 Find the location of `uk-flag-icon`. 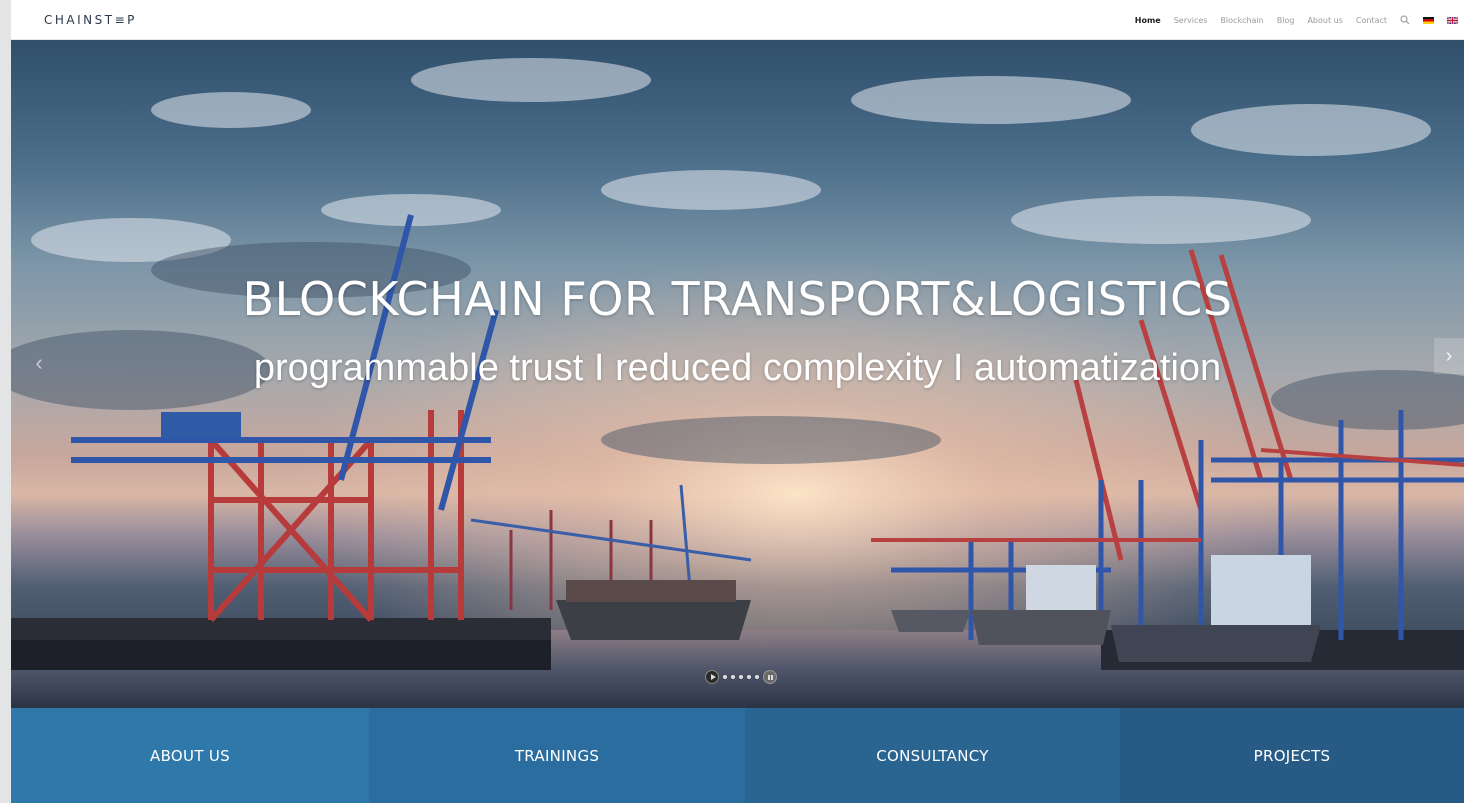

uk-flag-icon is located at coordinates (1452, 20).